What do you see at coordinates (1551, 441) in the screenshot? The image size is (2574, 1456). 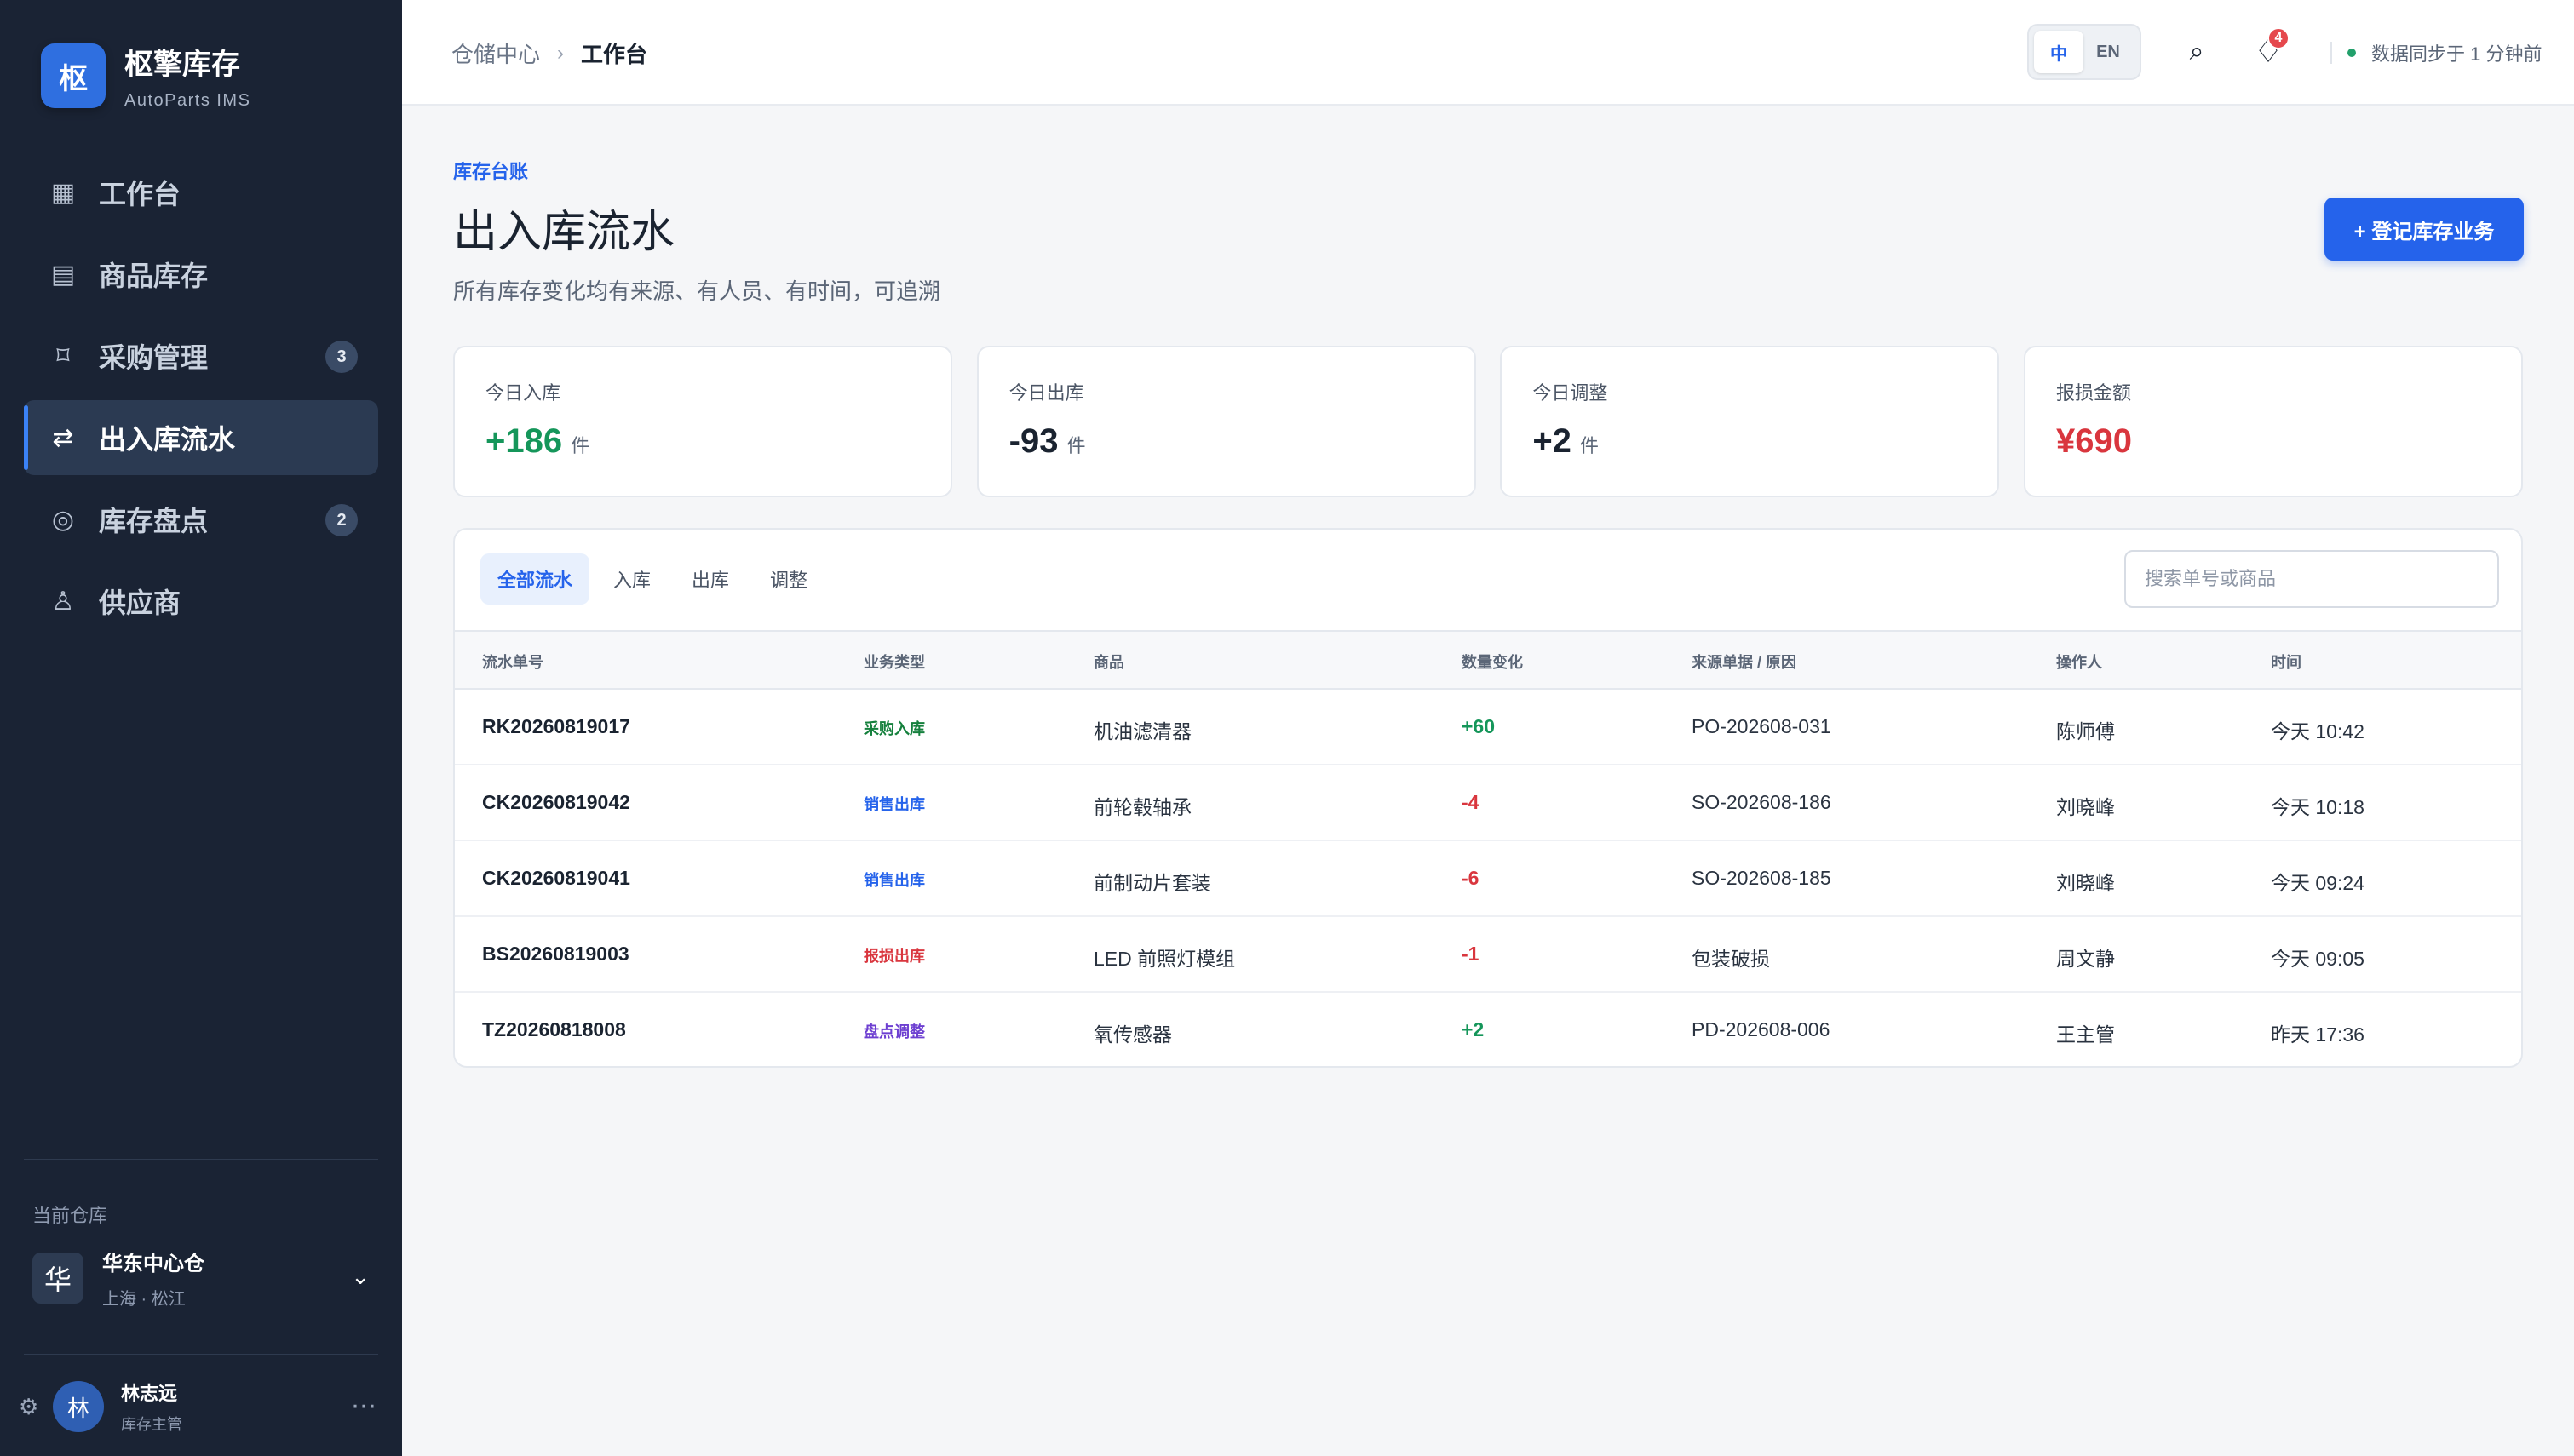 I see `stat-number: +2` at bounding box center [1551, 441].